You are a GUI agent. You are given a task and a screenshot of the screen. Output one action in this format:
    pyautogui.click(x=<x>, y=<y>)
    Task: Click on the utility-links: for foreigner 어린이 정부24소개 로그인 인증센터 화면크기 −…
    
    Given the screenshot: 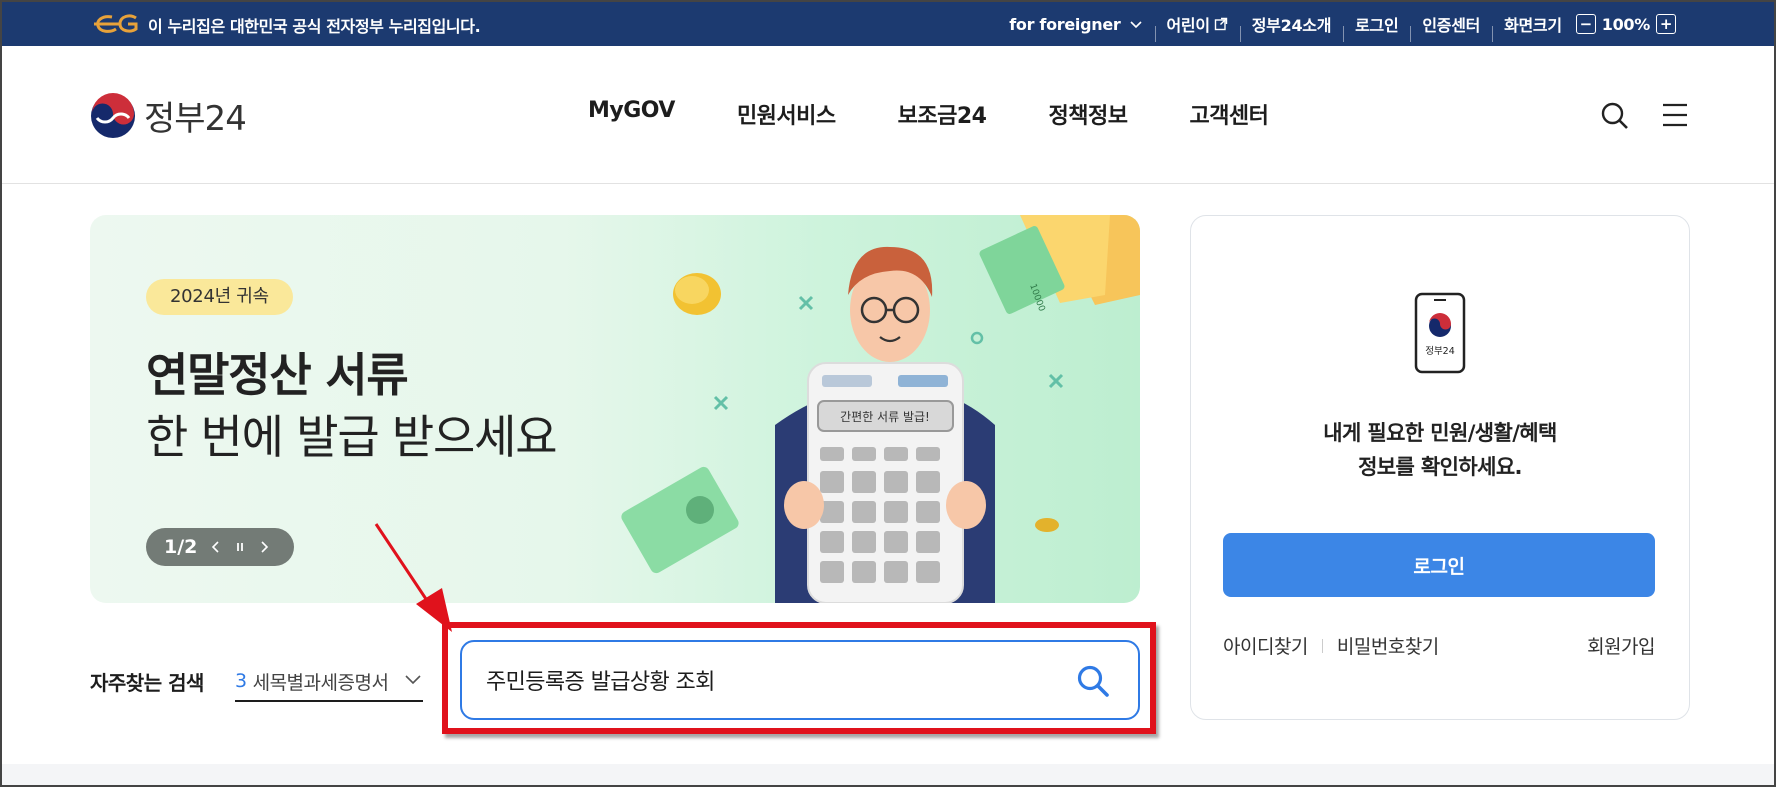 What is the action you would take?
    pyautogui.click(x=1342, y=24)
    